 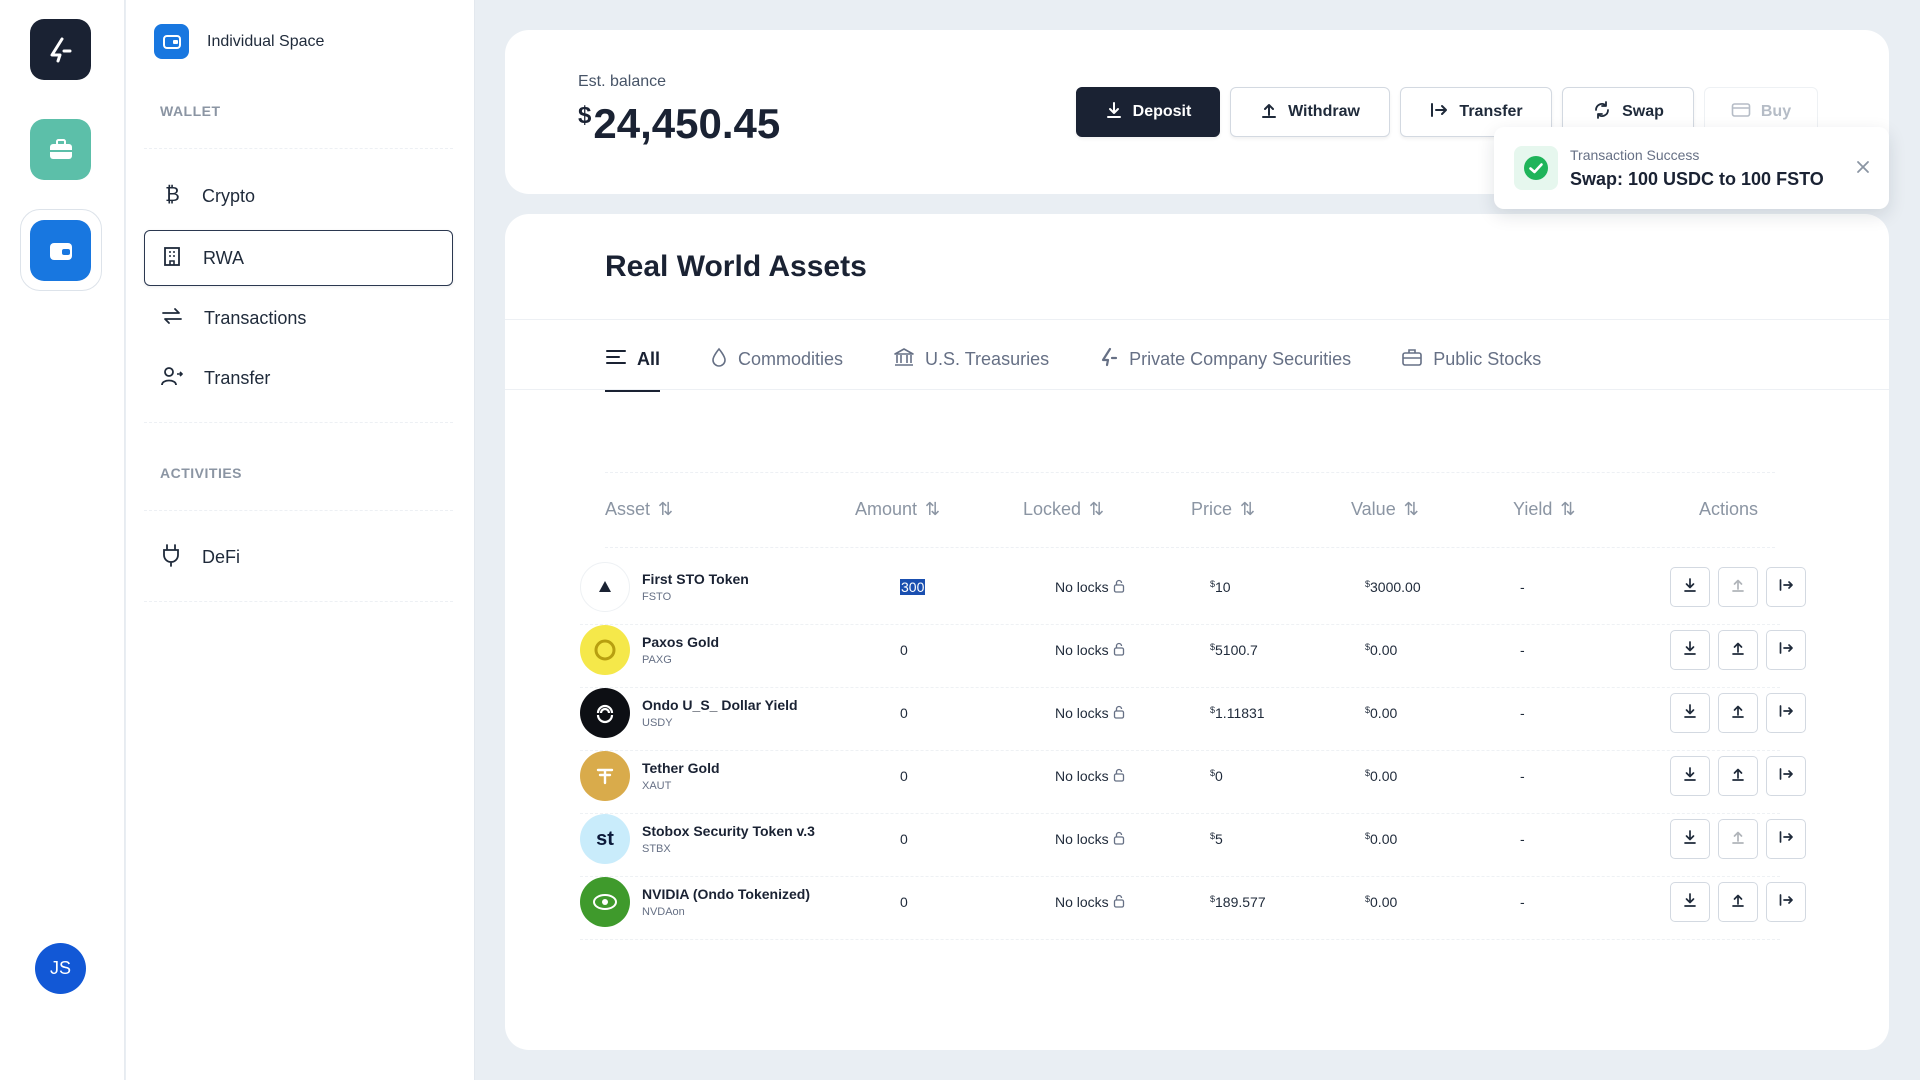 I want to click on balance-amount: 24,450.45, so click(x=687, y=123).